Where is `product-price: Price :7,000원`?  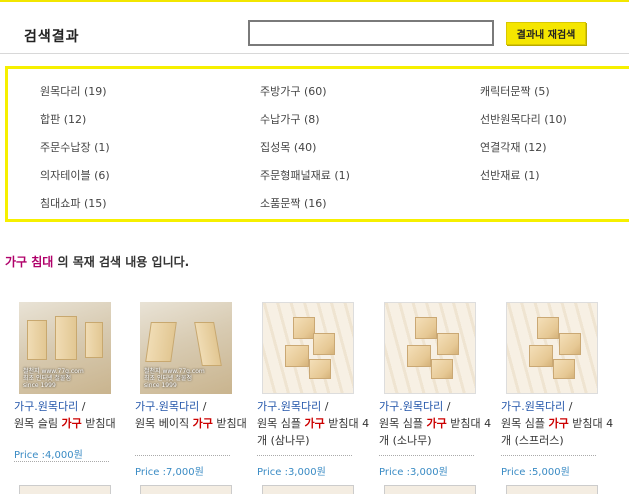
product-price: Price :7,000원 is located at coordinates (169, 472).